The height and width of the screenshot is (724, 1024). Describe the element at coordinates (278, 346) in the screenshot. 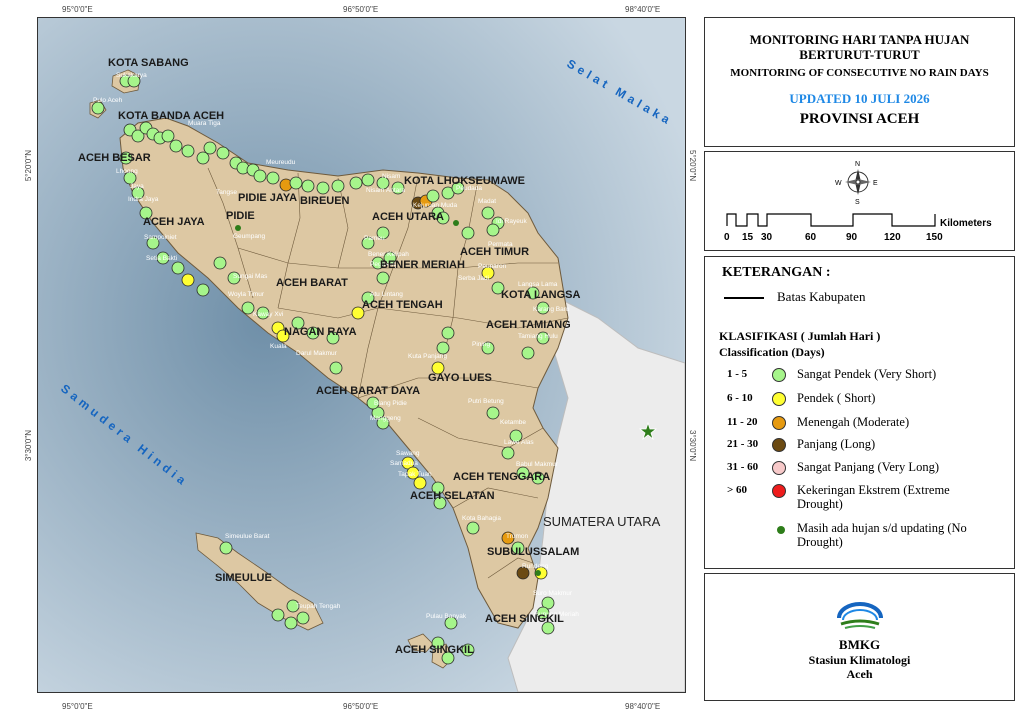

I see `station-label: Kuala` at that location.